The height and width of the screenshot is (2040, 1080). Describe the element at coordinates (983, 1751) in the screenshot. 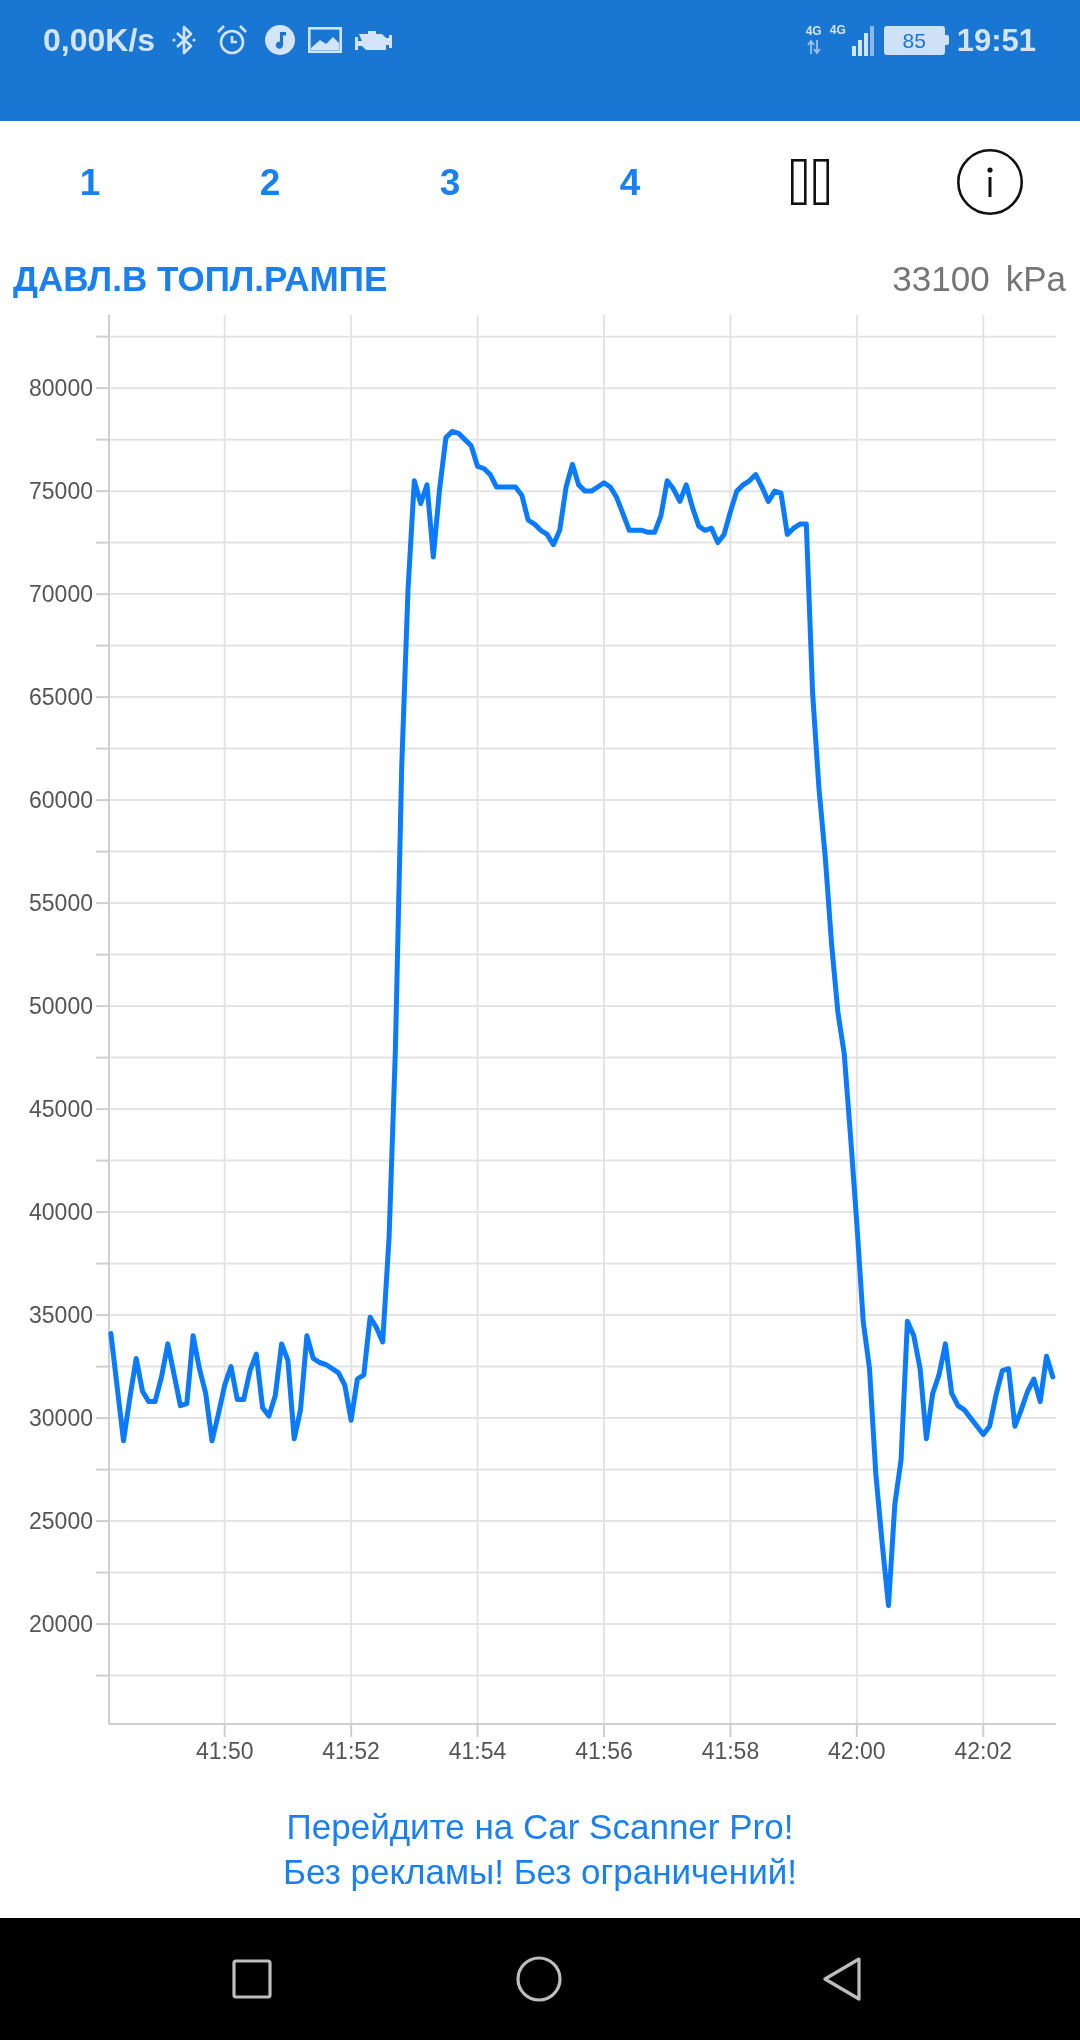

I see `x-tick-label: 42:02` at that location.